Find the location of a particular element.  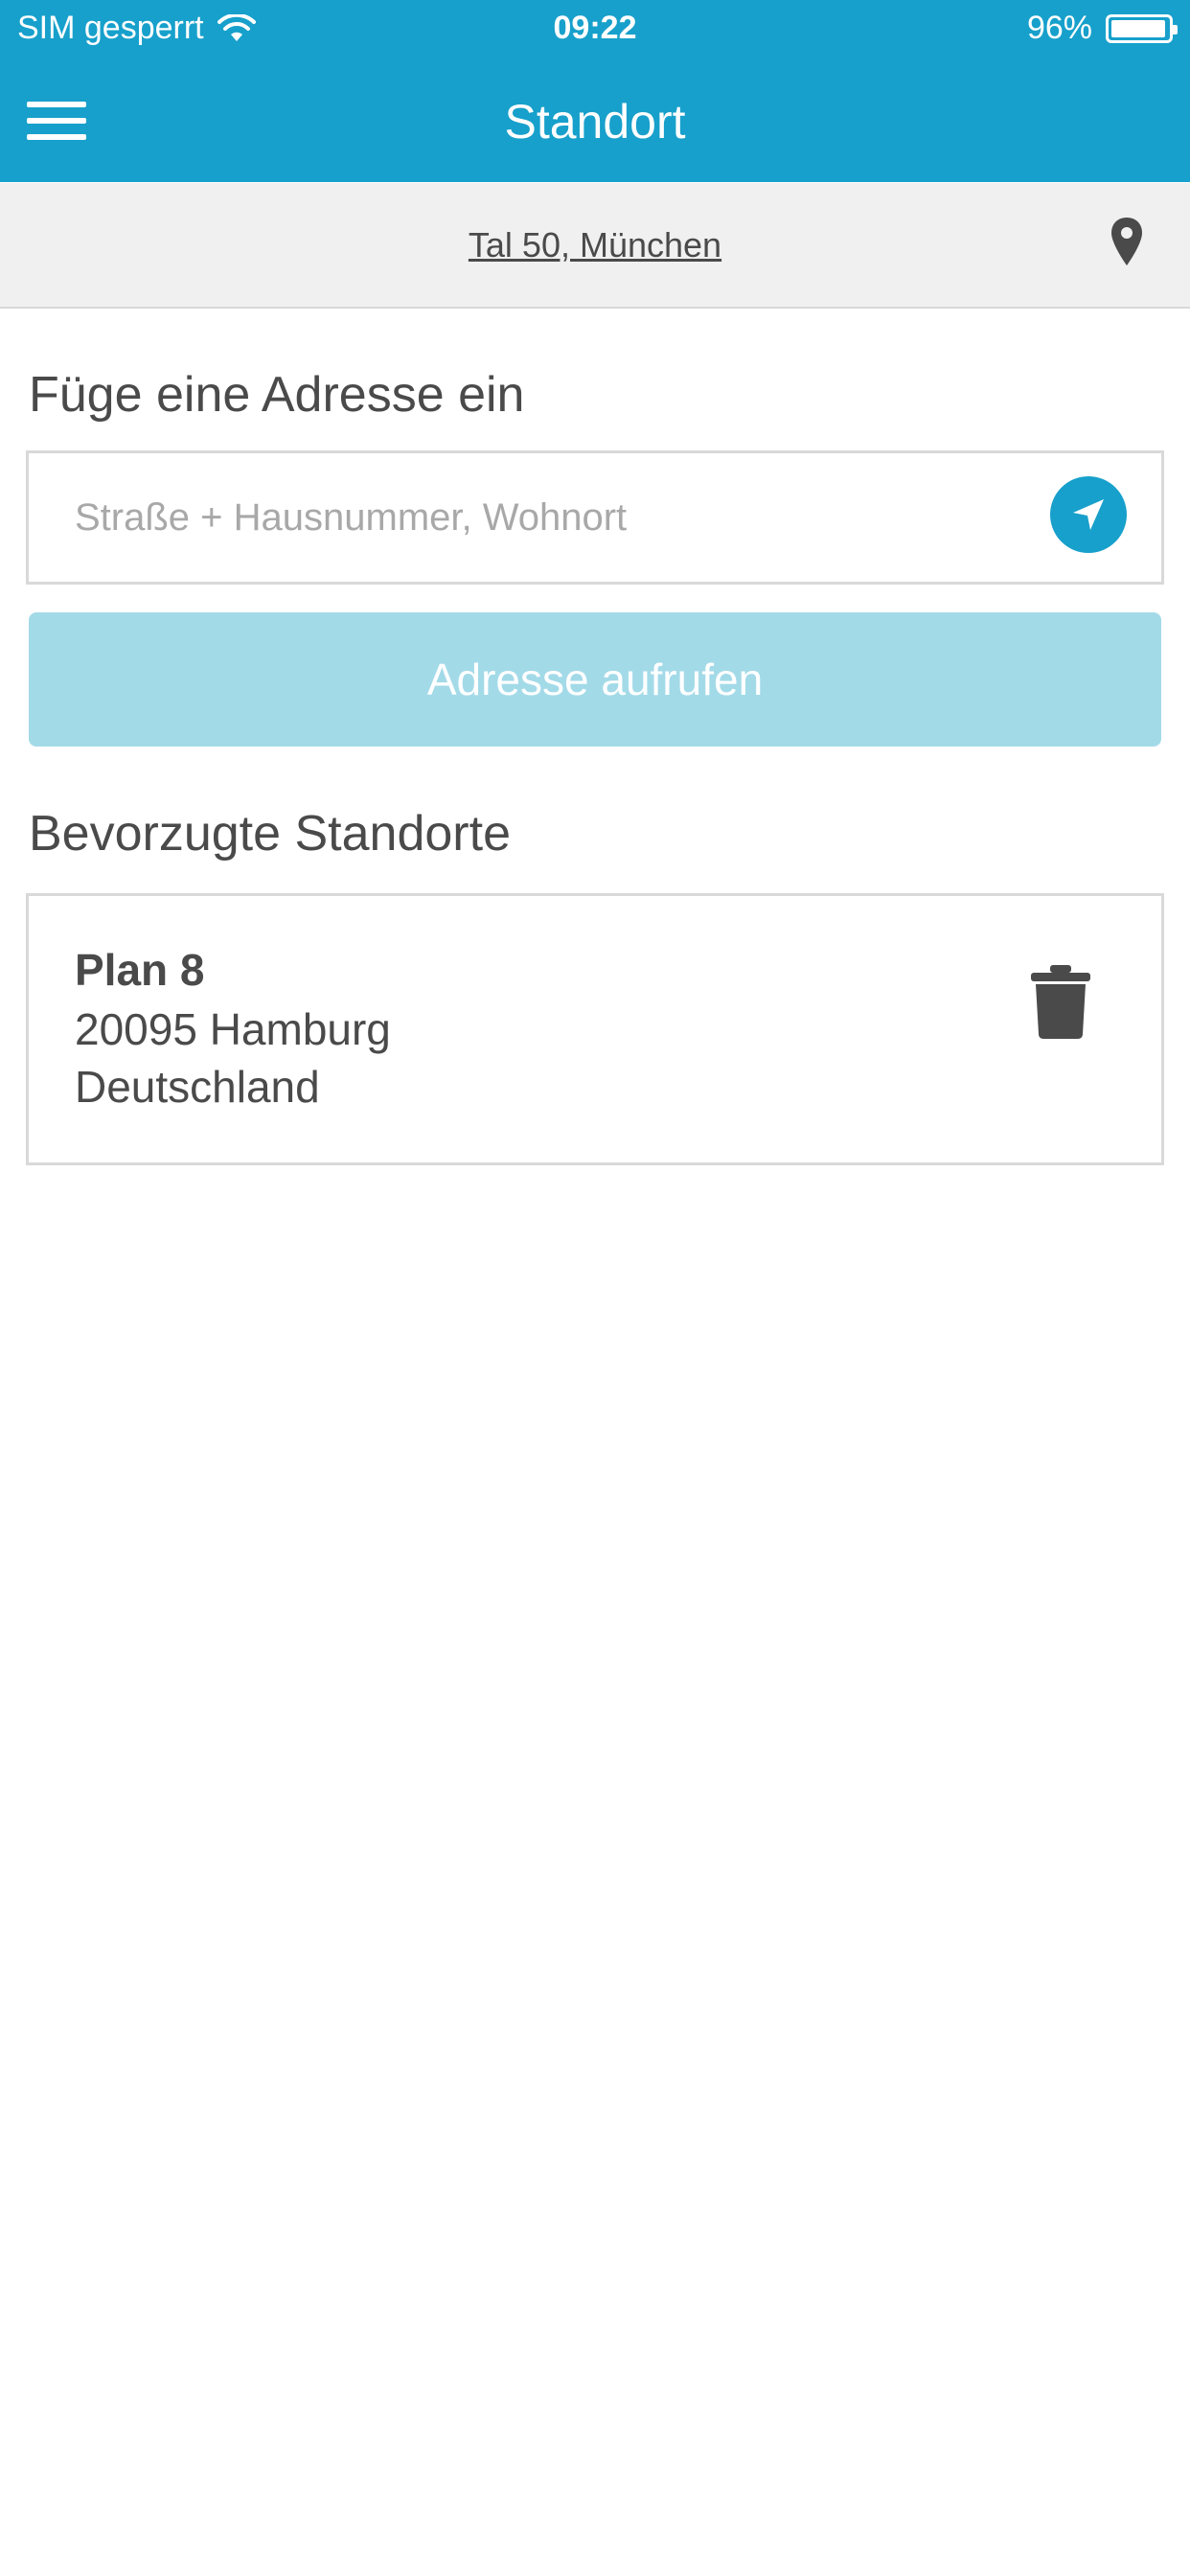

status-bar: SIM gesperrt 09:22 96% is located at coordinates (595, 30).